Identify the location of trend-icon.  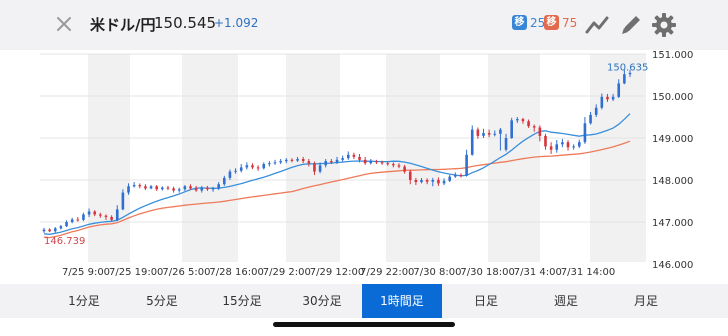
(597, 25).